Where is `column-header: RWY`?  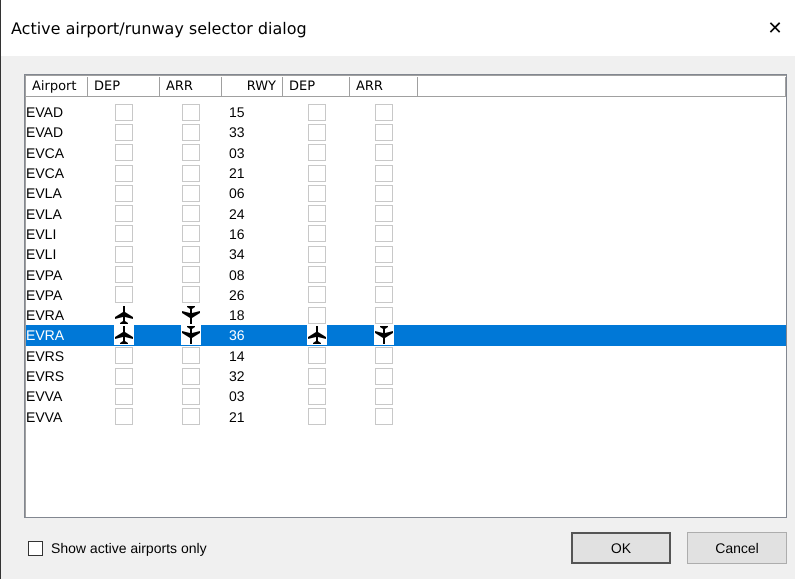 column-header: RWY is located at coordinates (252, 87).